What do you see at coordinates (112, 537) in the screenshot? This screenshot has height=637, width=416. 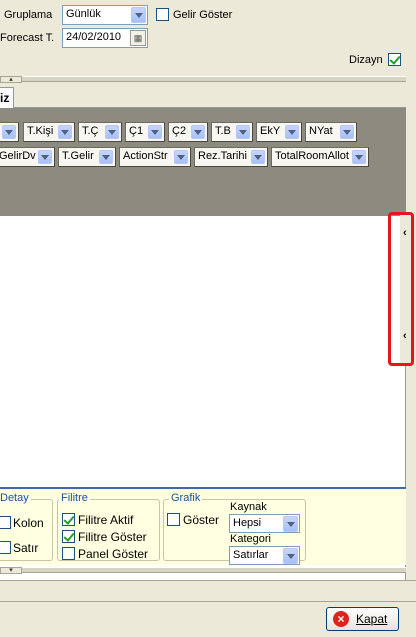 I see `filitre-goster-label: Filitre Göster` at bounding box center [112, 537].